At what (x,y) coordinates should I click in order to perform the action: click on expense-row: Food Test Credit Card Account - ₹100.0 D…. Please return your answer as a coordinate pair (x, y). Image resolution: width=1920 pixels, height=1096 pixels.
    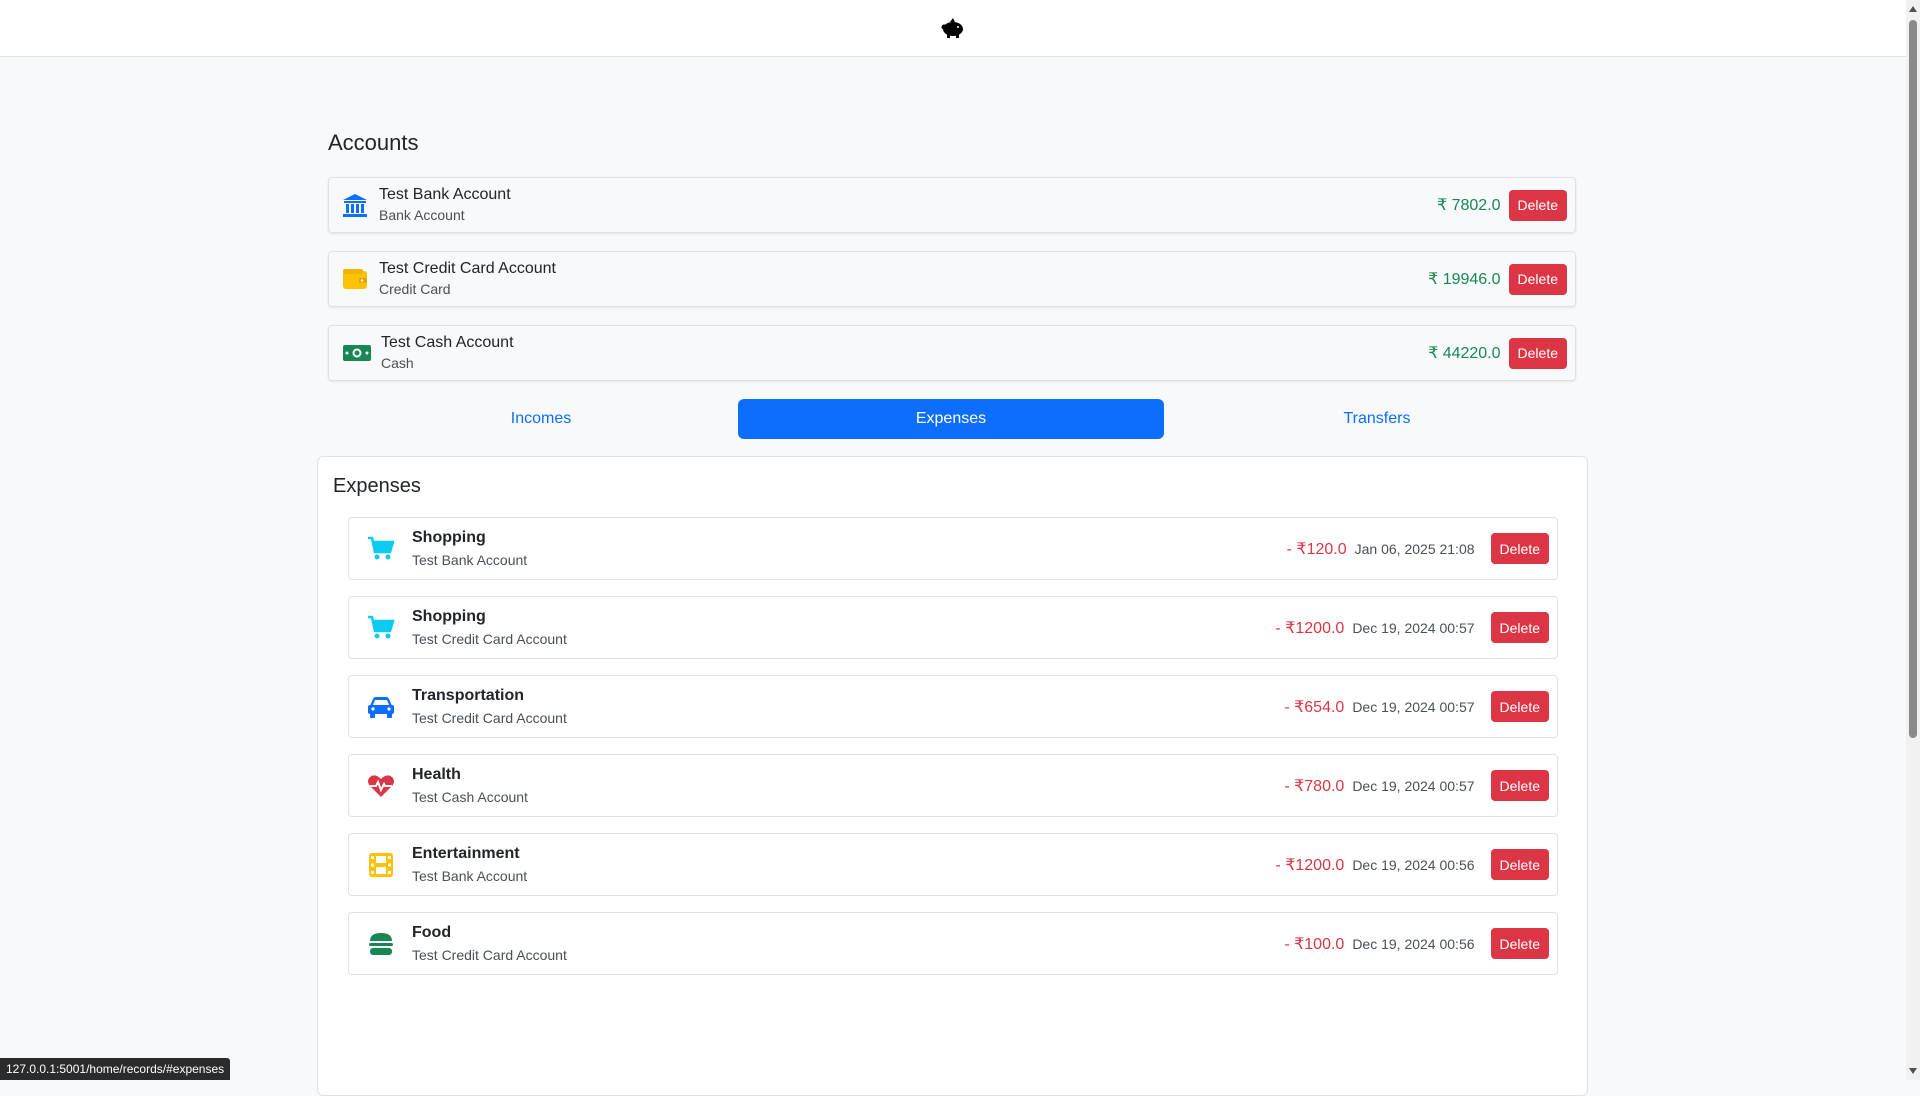
    Looking at the image, I should click on (953, 943).